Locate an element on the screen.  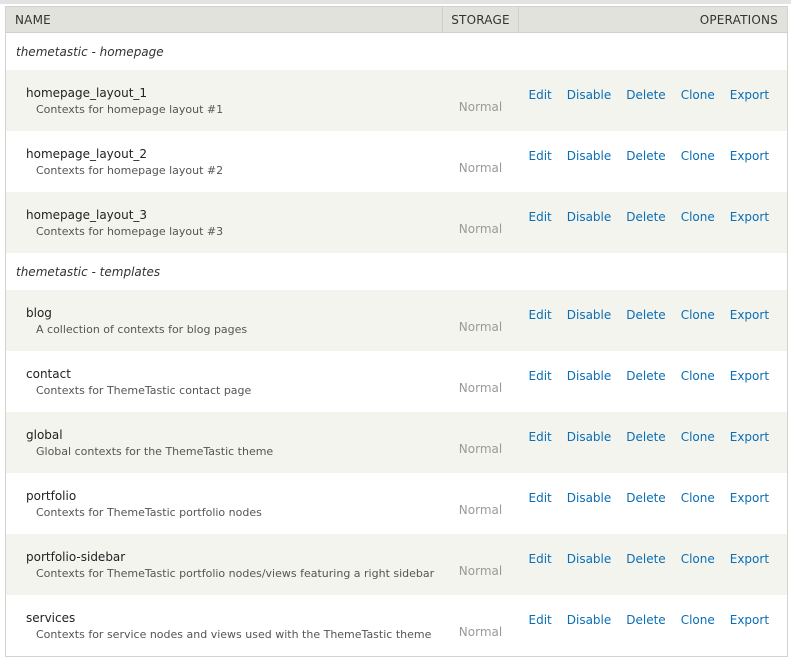
context-description: A collection of contexts for blog pages is located at coordinates (142, 329).